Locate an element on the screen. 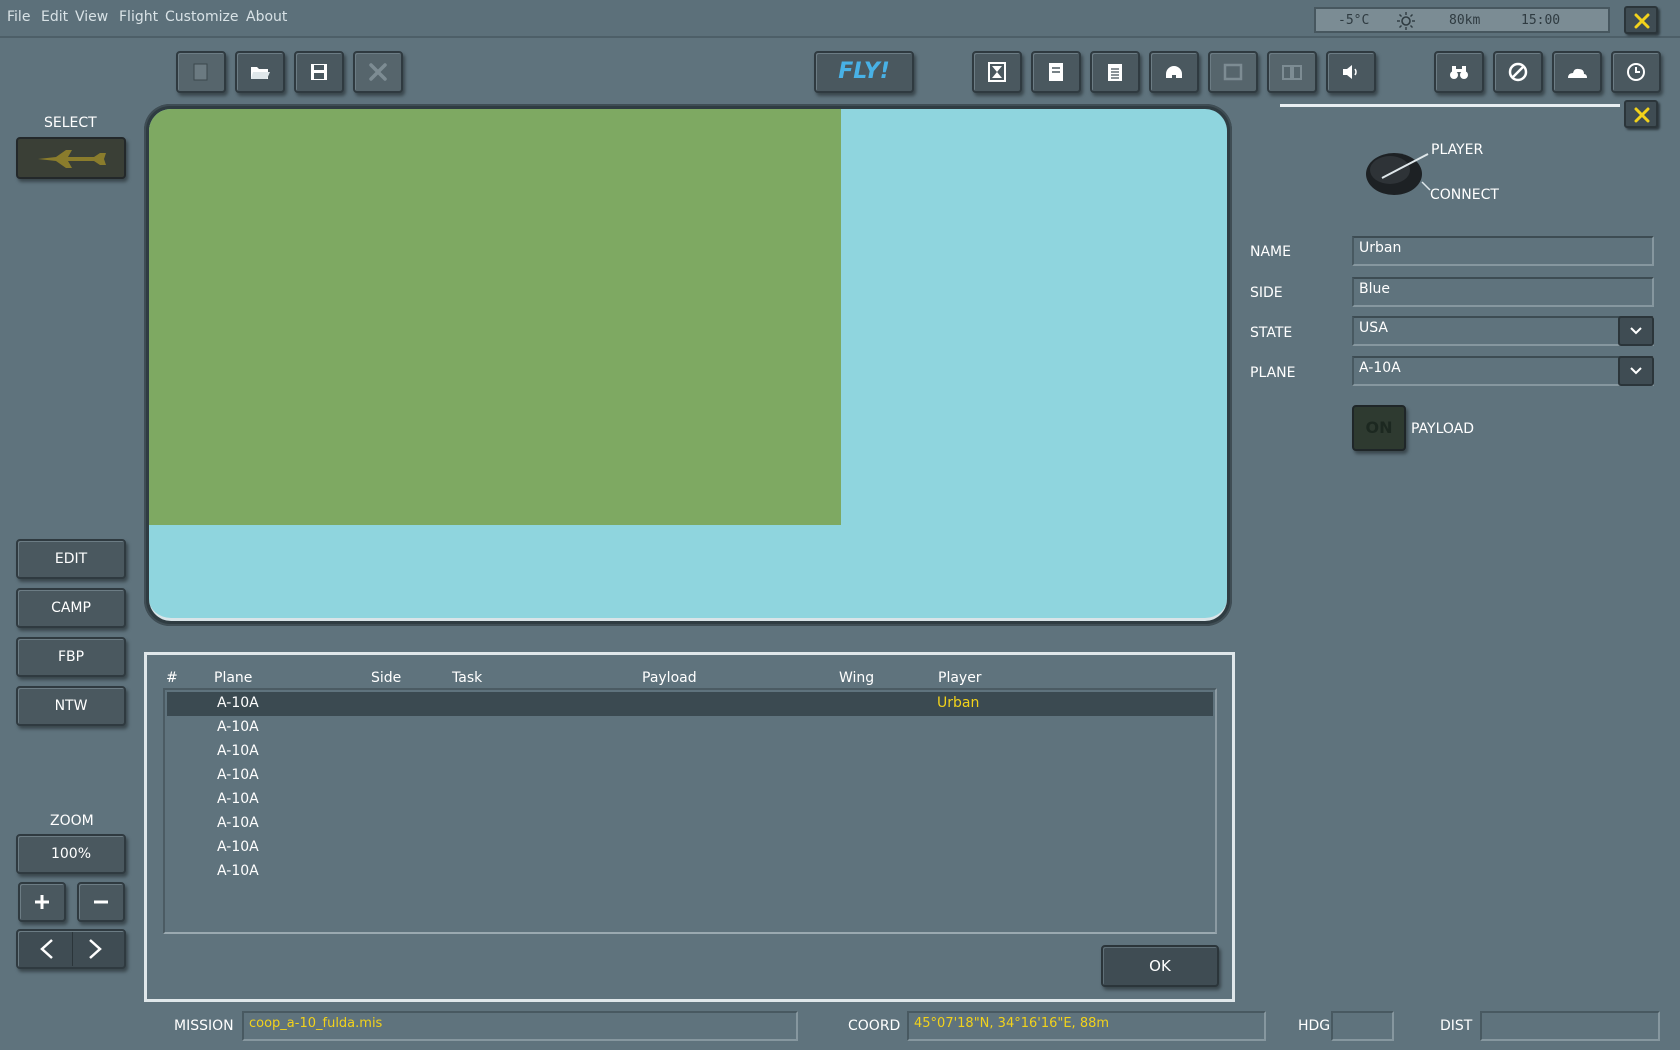 Image resolution: width=1680 pixels, height=1050 pixels. player-option-label: PLAYER is located at coordinates (1457, 150).